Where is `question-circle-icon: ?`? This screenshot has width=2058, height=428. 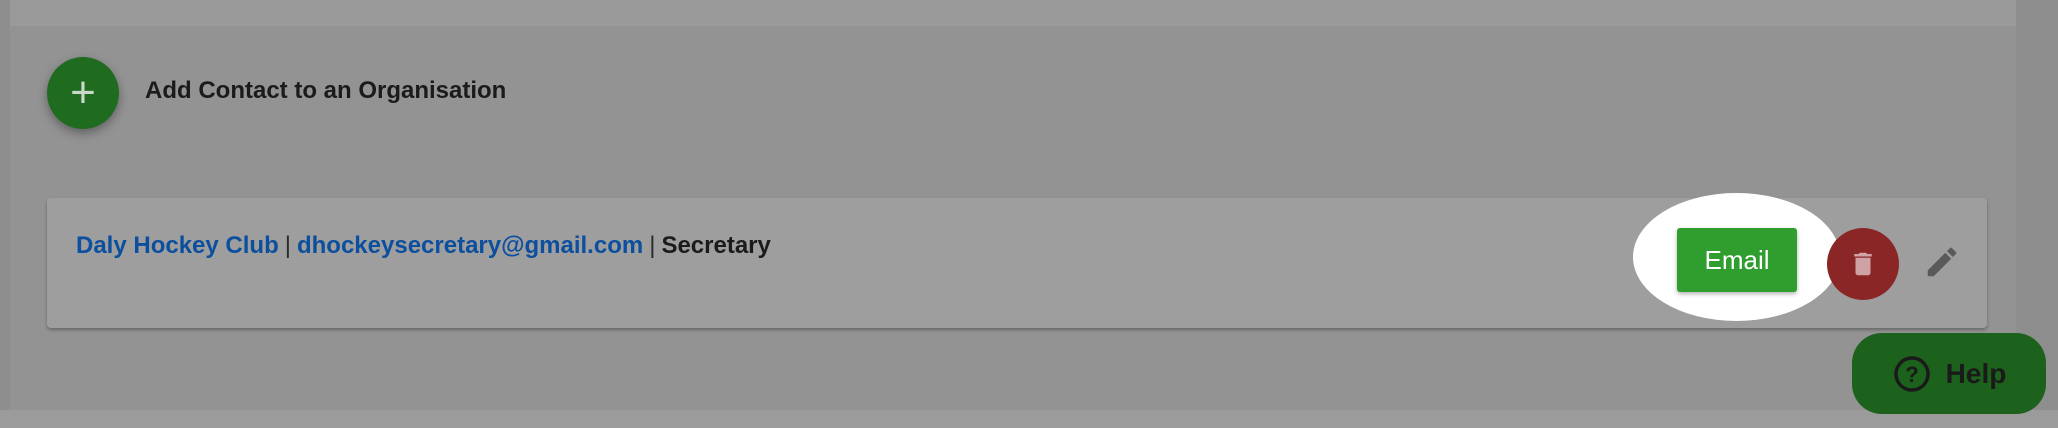 question-circle-icon: ? is located at coordinates (1911, 373).